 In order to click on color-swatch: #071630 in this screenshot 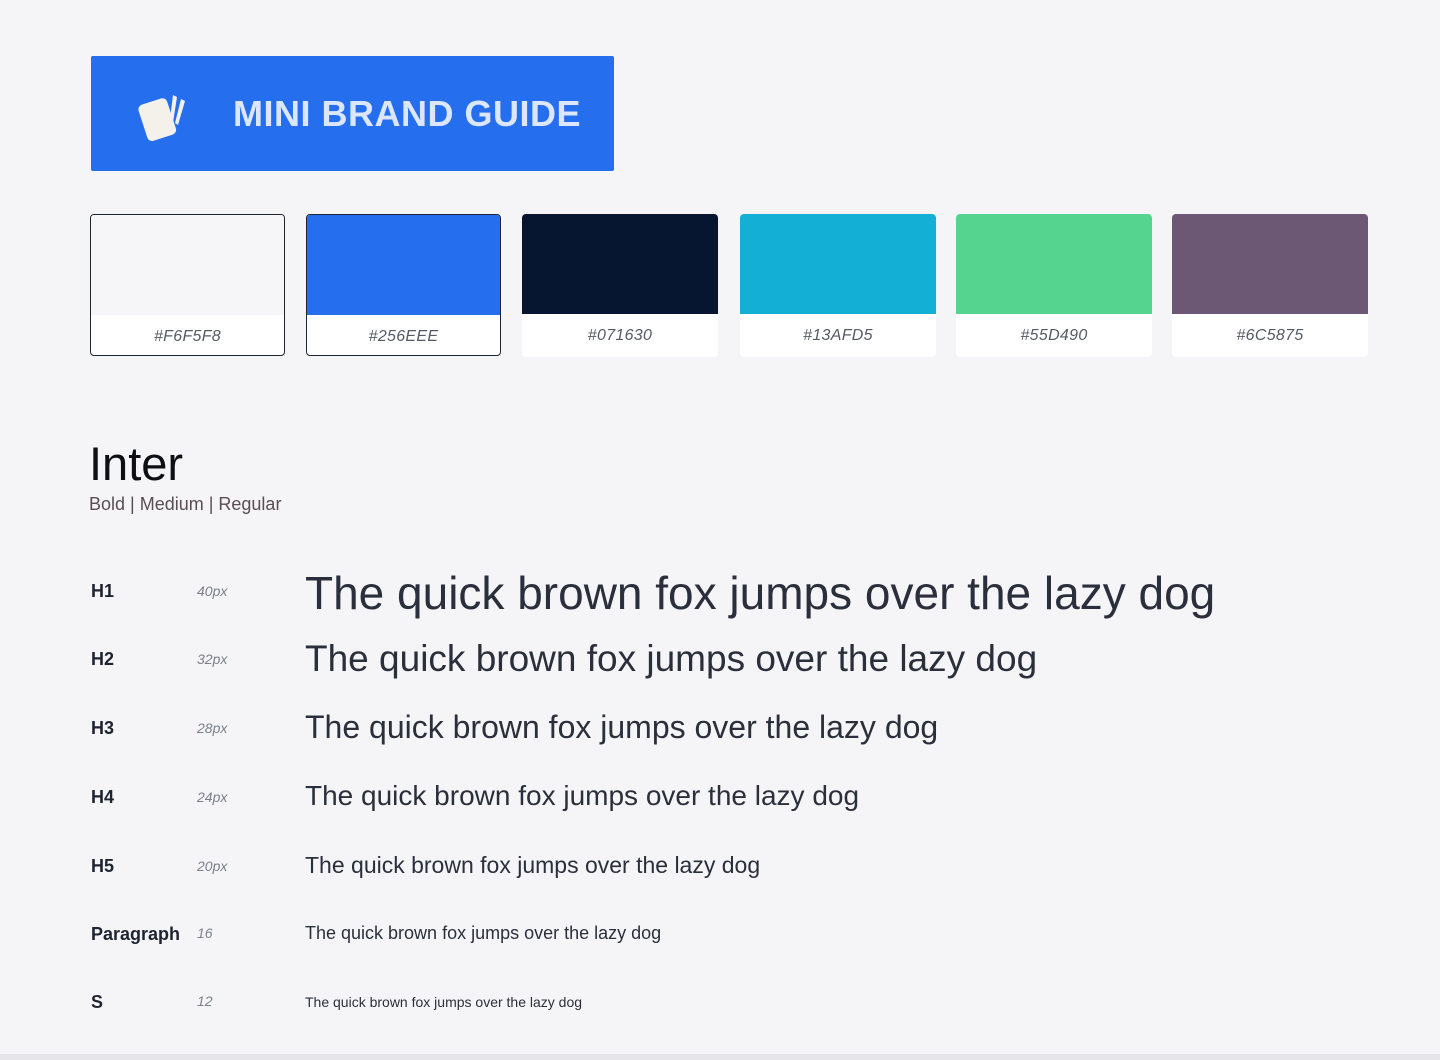, I will do `click(620, 285)`.